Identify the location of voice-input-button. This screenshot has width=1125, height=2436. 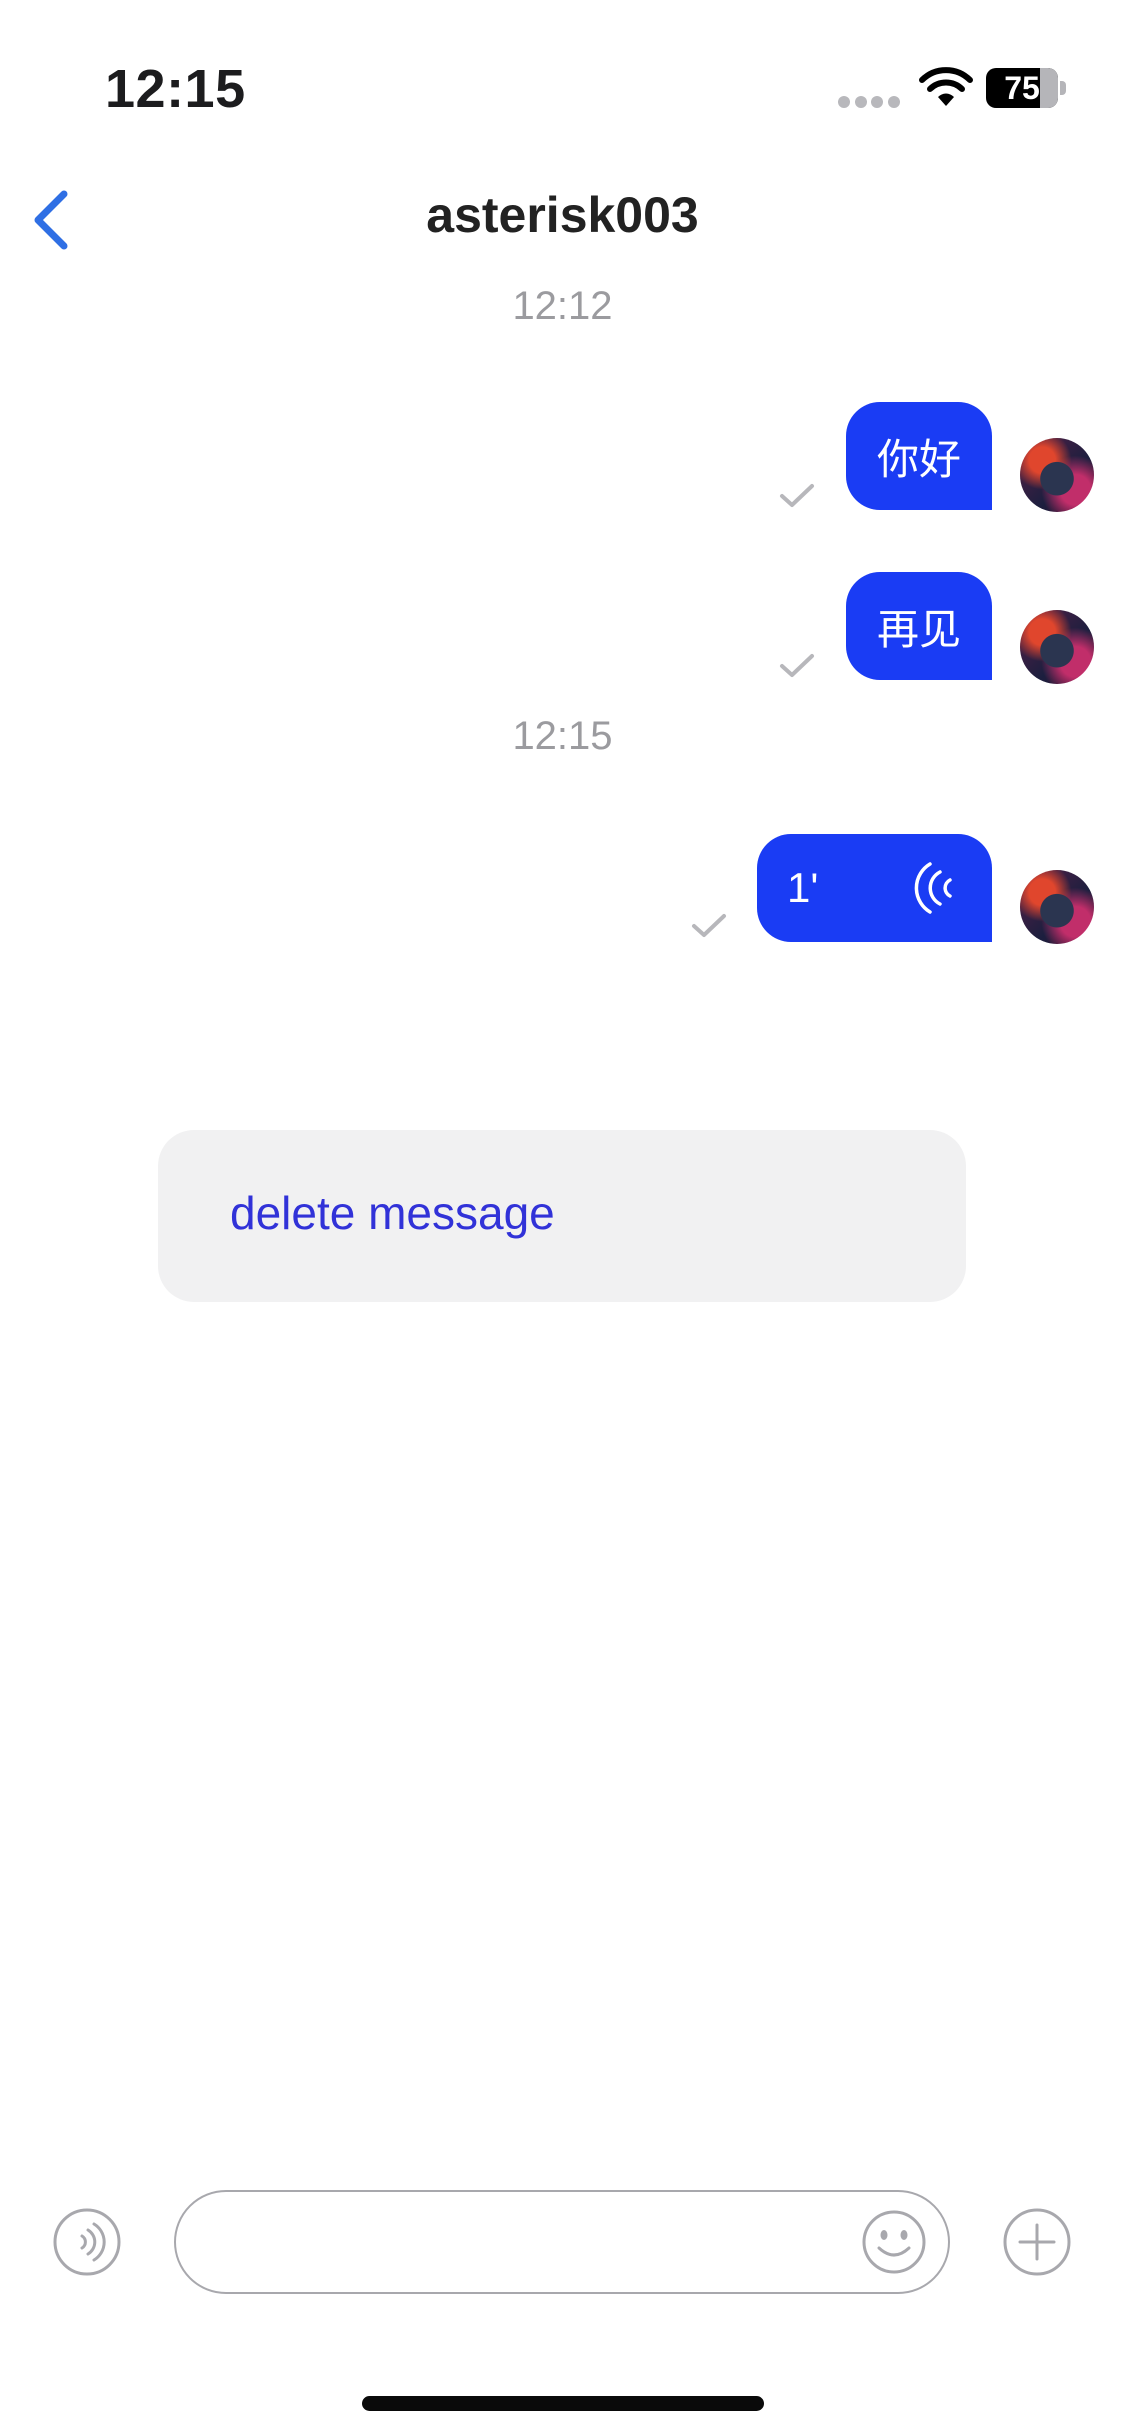
(87, 2242).